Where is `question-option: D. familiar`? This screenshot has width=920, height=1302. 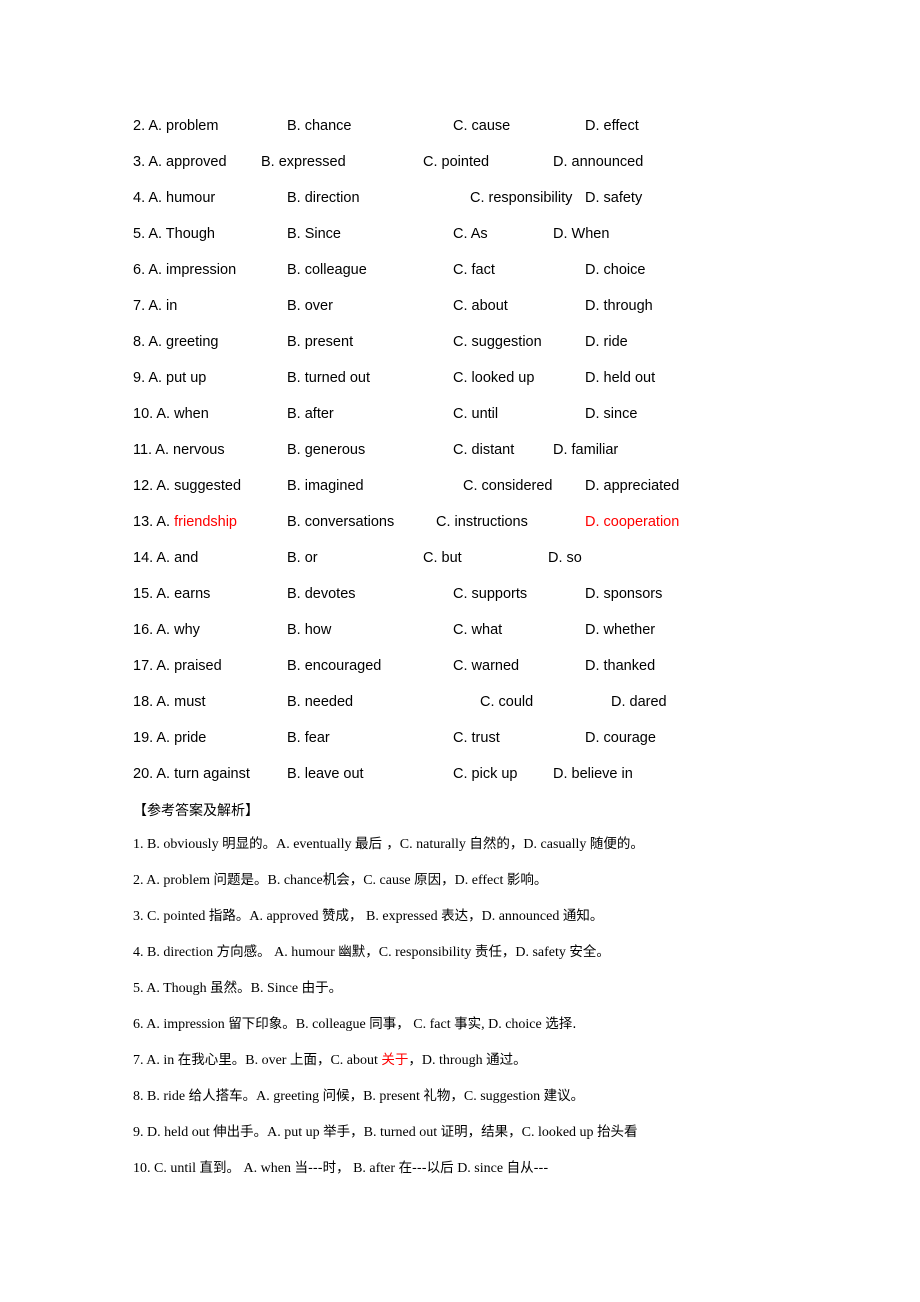 question-option: D. familiar is located at coordinates (585, 450).